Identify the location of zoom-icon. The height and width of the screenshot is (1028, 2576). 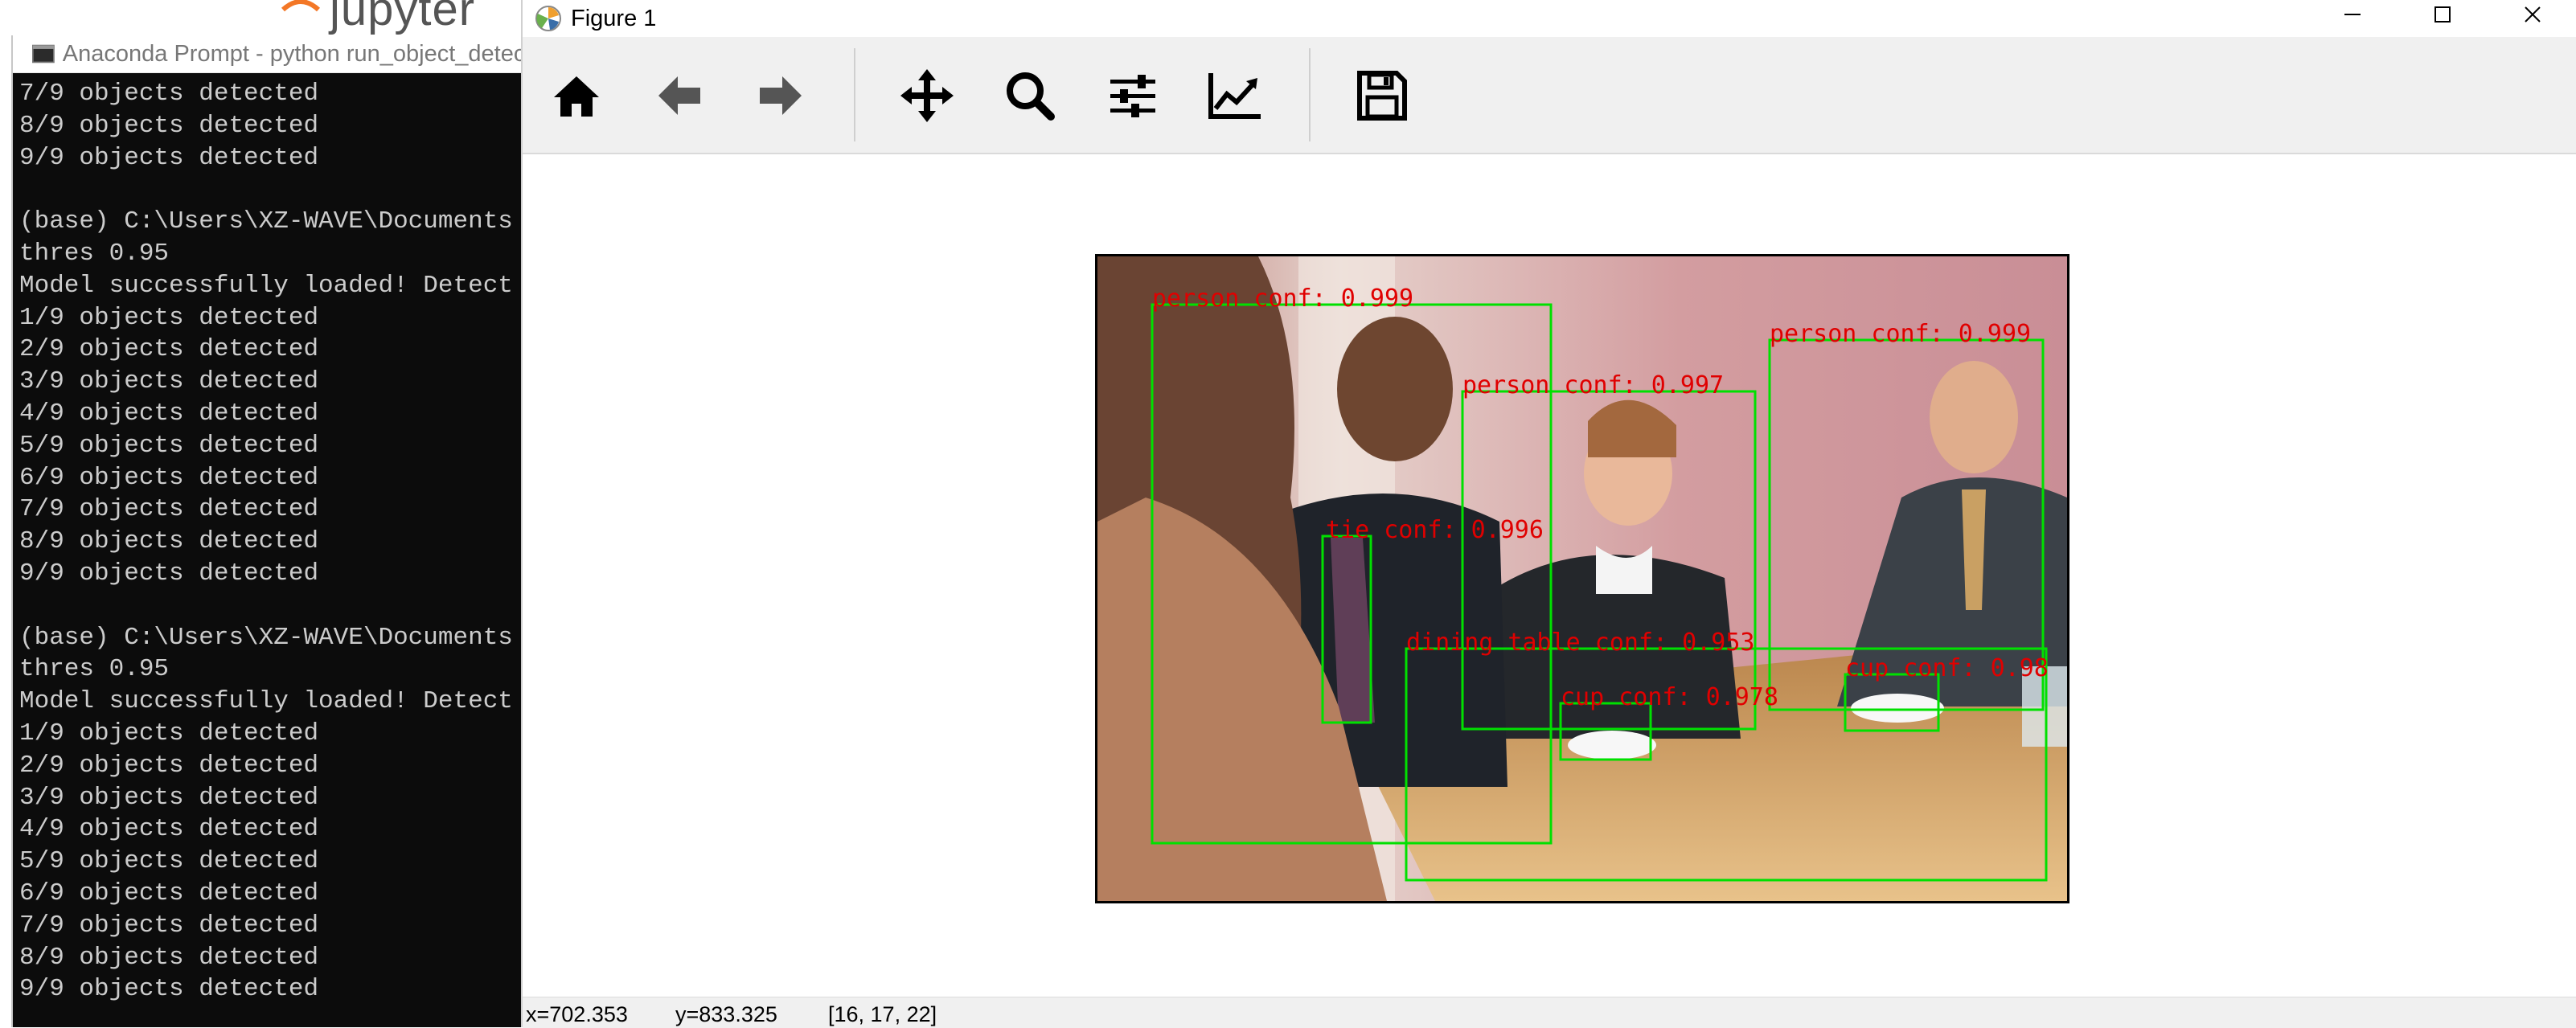
(1031, 96).